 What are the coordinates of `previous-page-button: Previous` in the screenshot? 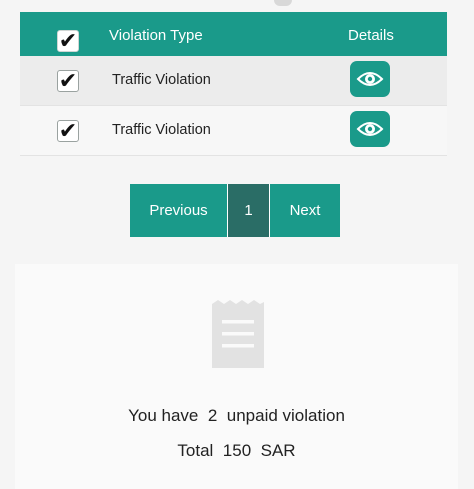 It's located at (178, 210).